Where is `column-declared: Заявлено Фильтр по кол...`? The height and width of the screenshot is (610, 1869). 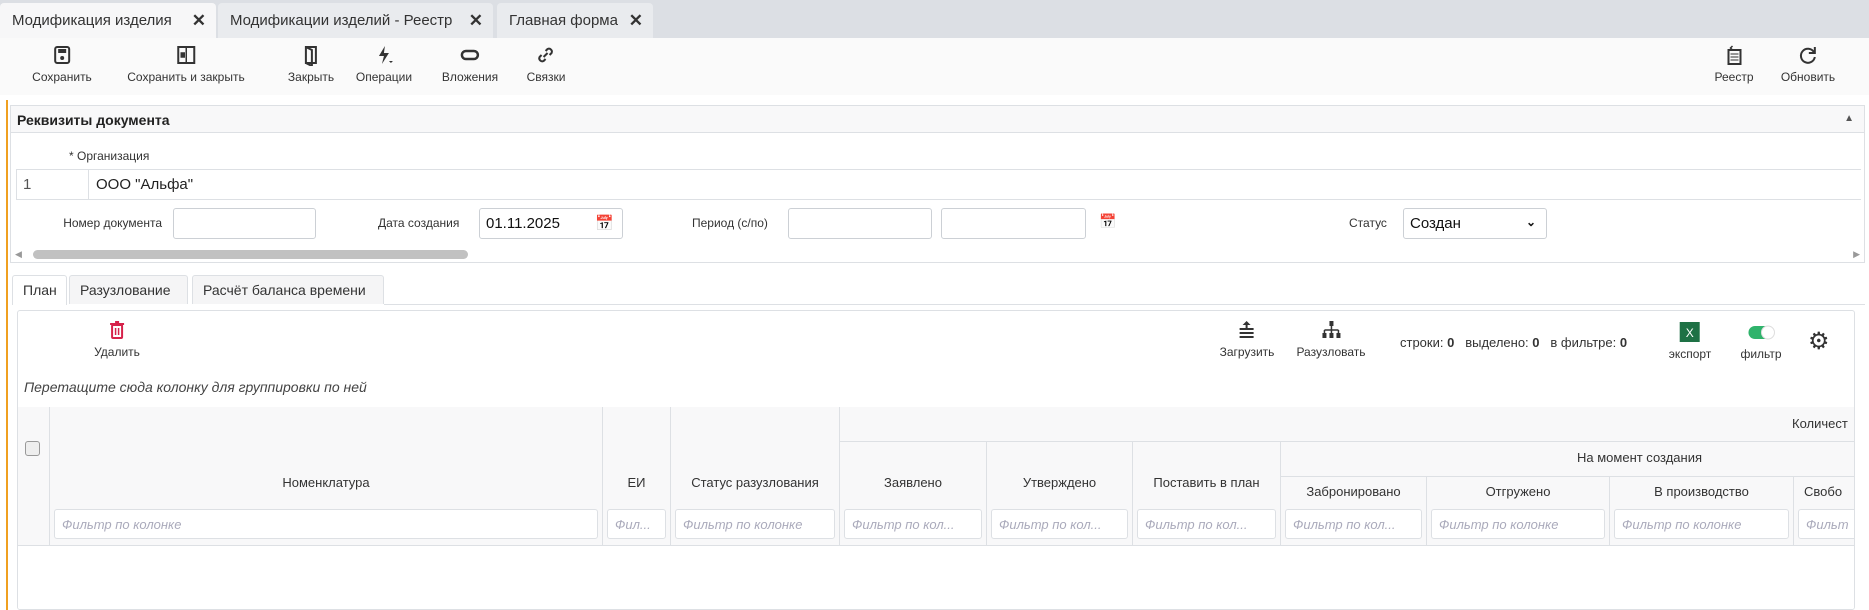 column-declared: Заявлено Фильтр по кол... is located at coordinates (913, 494).